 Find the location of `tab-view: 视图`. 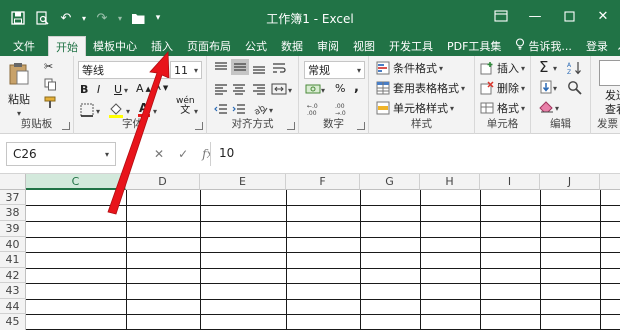

tab-view: 视图 is located at coordinates (364, 46).